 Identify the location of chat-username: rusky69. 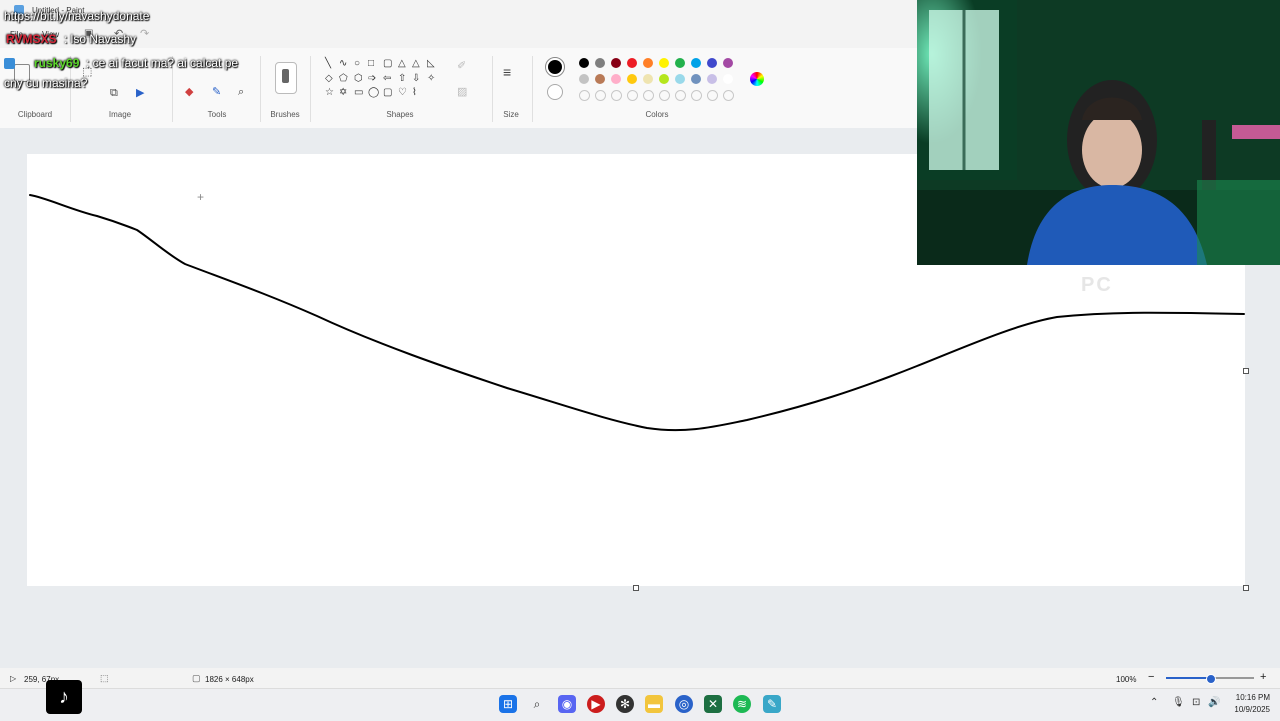
(57, 63).